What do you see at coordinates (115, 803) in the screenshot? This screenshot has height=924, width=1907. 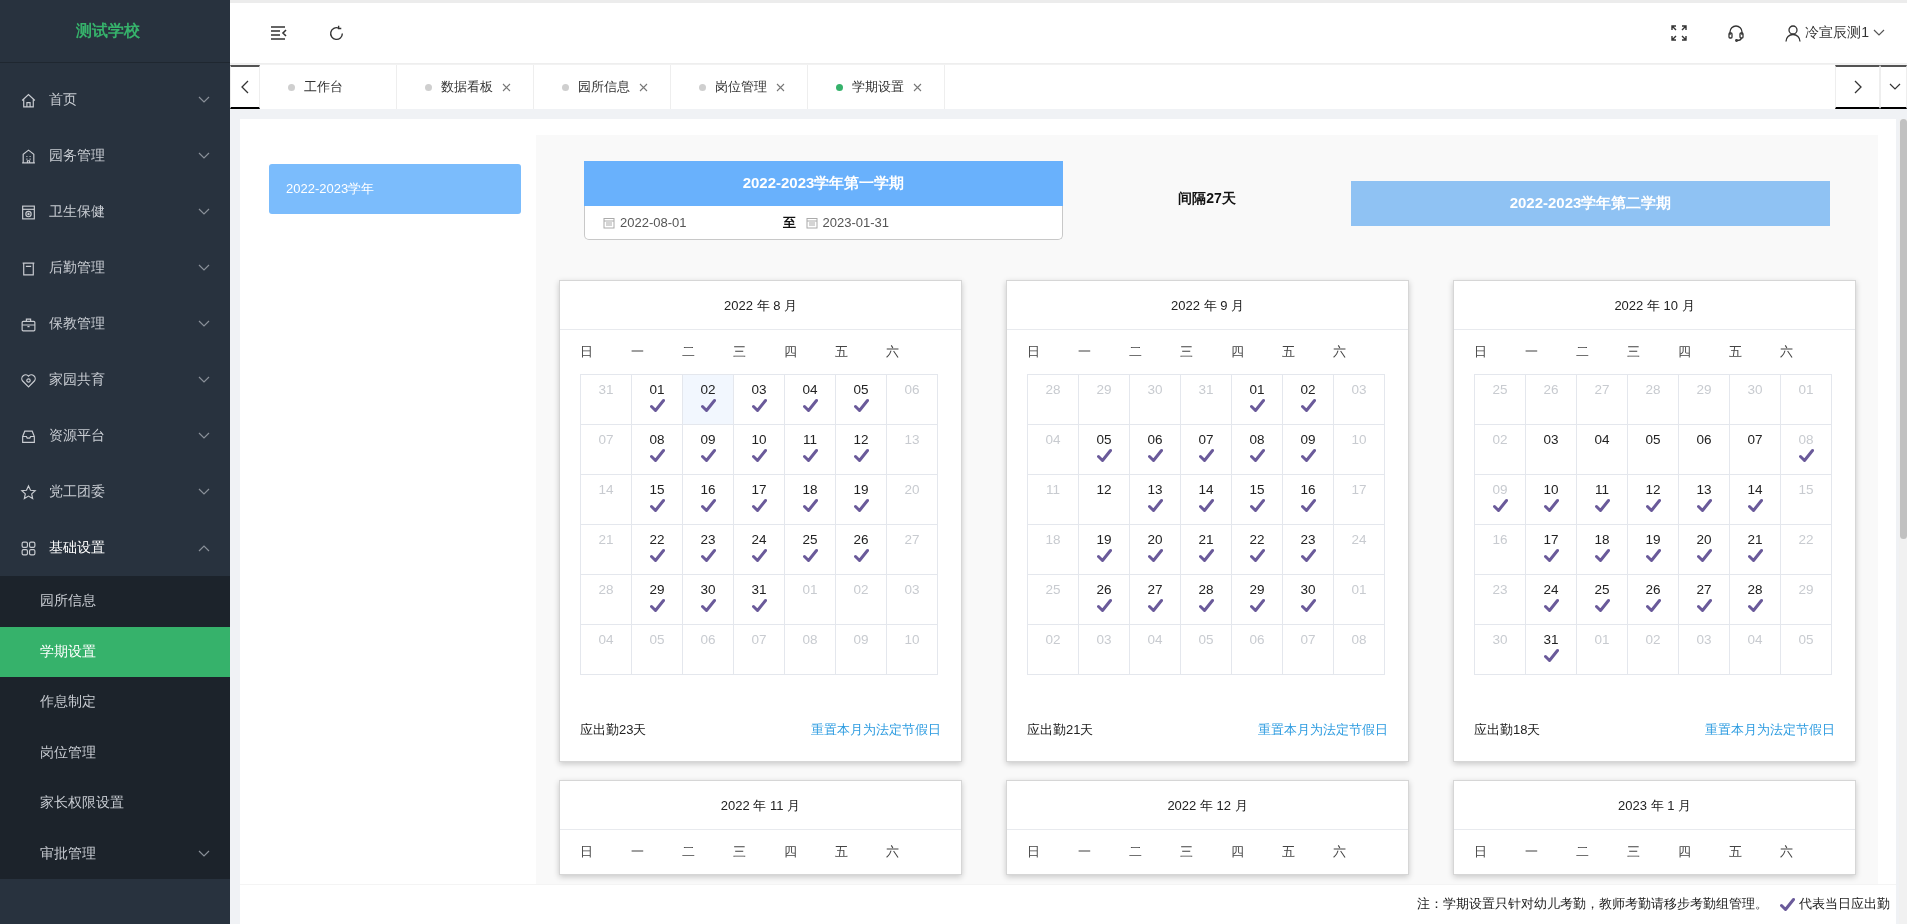 I see `submenu-item: 家长权限设置` at bounding box center [115, 803].